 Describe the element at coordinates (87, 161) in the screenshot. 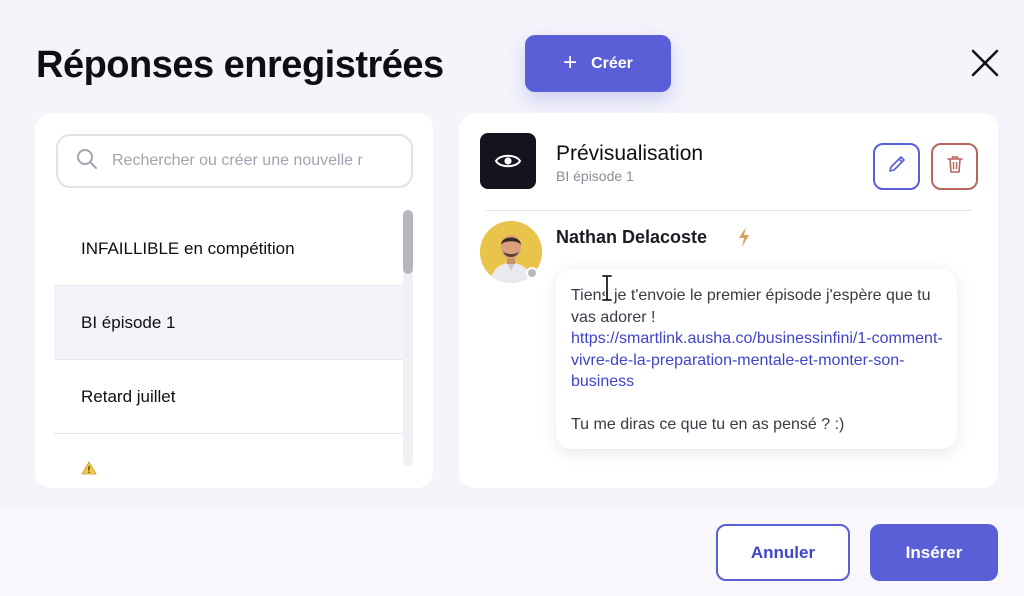

I see `search-icon` at that location.